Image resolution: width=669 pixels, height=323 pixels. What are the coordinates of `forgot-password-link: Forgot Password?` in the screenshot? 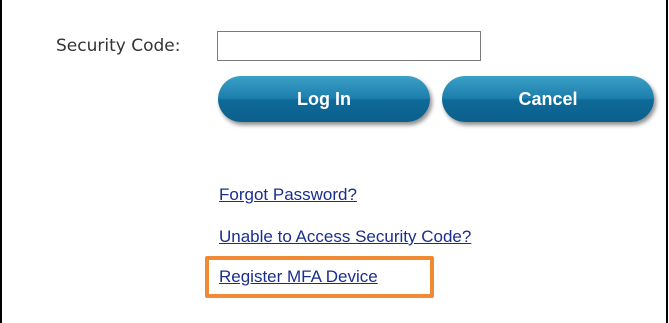 It's located at (288, 195).